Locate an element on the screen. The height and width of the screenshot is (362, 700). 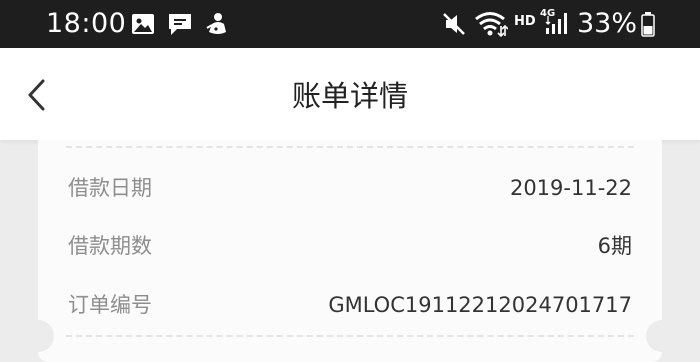
order-number-label: 订单编号 is located at coordinates (110, 305).